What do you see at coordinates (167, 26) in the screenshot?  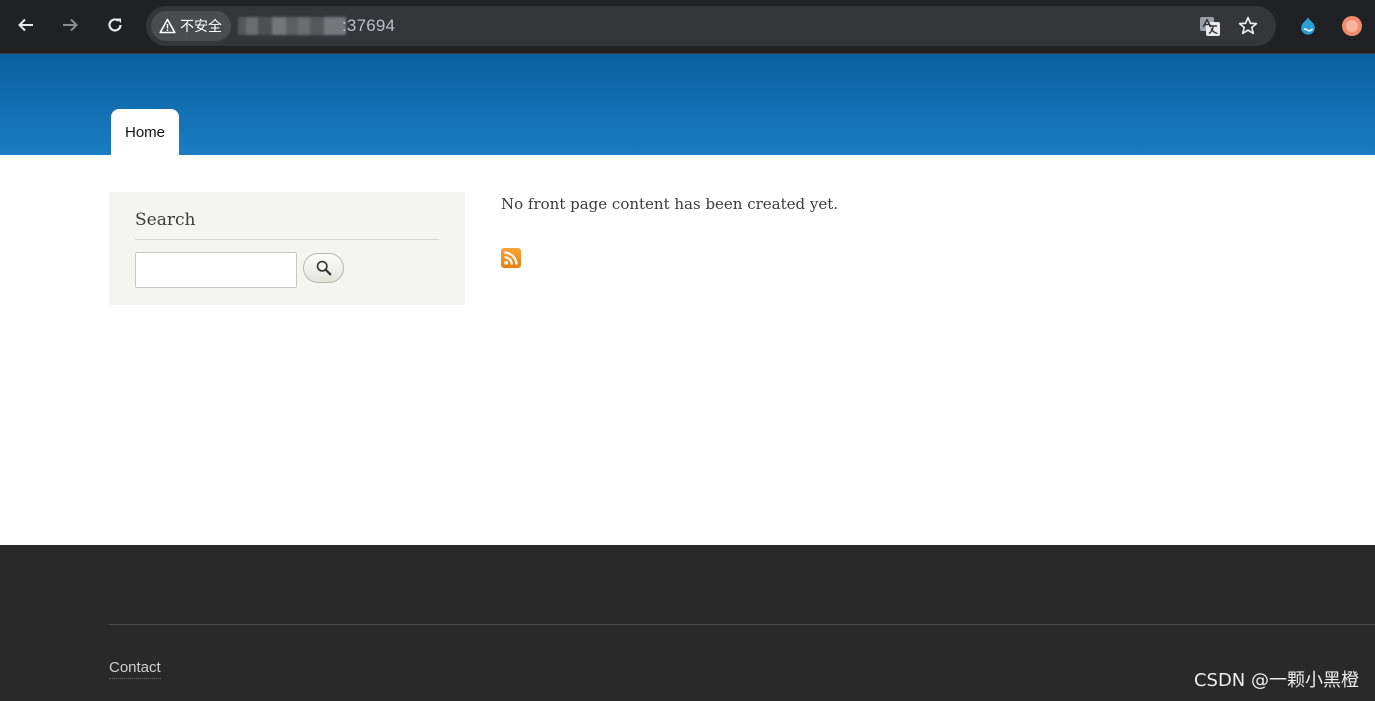 I see `warning-triangle-icon` at bounding box center [167, 26].